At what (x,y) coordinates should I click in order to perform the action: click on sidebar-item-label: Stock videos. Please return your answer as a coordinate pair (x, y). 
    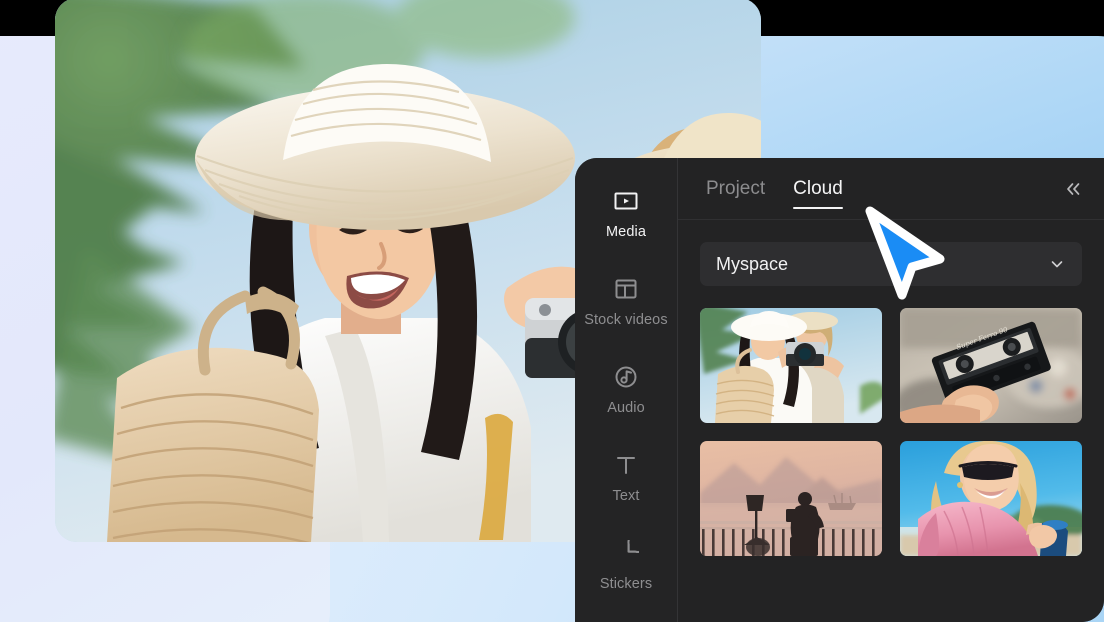
    Looking at the image, I should click on (626, 320).